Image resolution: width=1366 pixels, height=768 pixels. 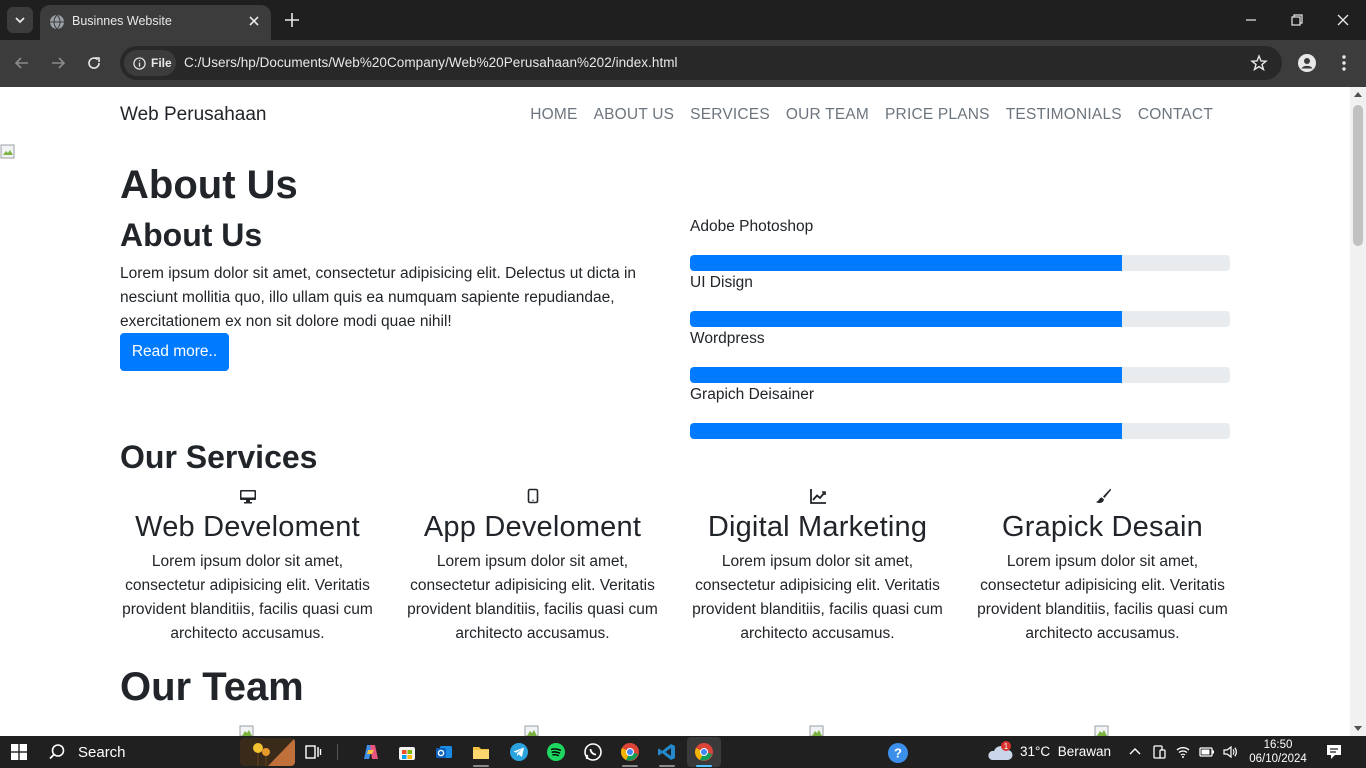 What do you see at coordinates (704, 752) in the screenshot?
I see `chrome-active-icon` at bounding box center [704, 752].